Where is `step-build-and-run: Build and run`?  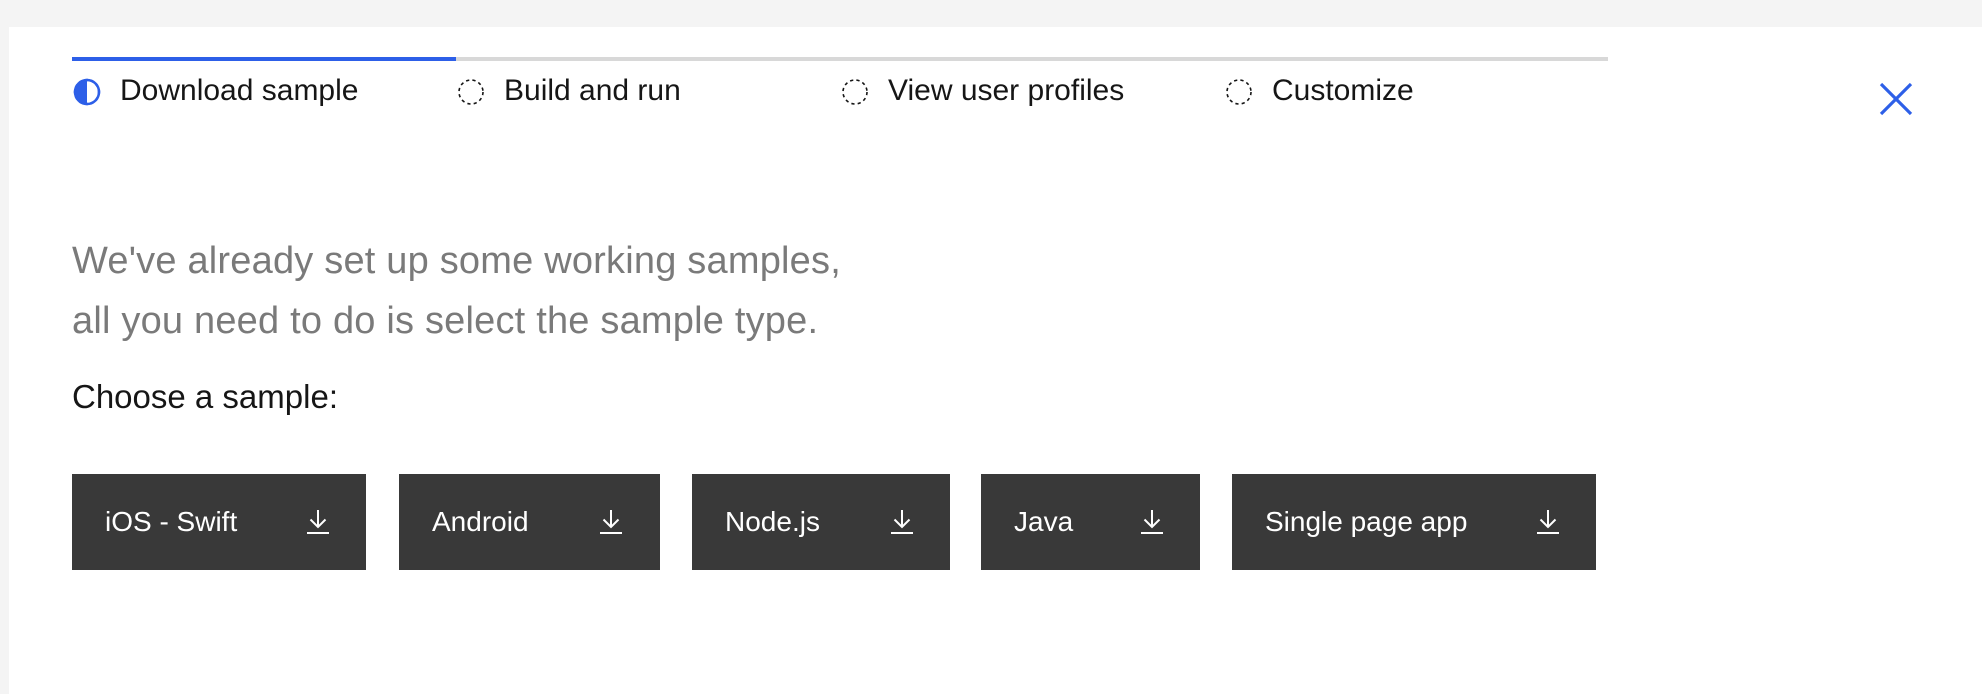
step-build-and-run: Build and run is located at coordinates (648, 92).